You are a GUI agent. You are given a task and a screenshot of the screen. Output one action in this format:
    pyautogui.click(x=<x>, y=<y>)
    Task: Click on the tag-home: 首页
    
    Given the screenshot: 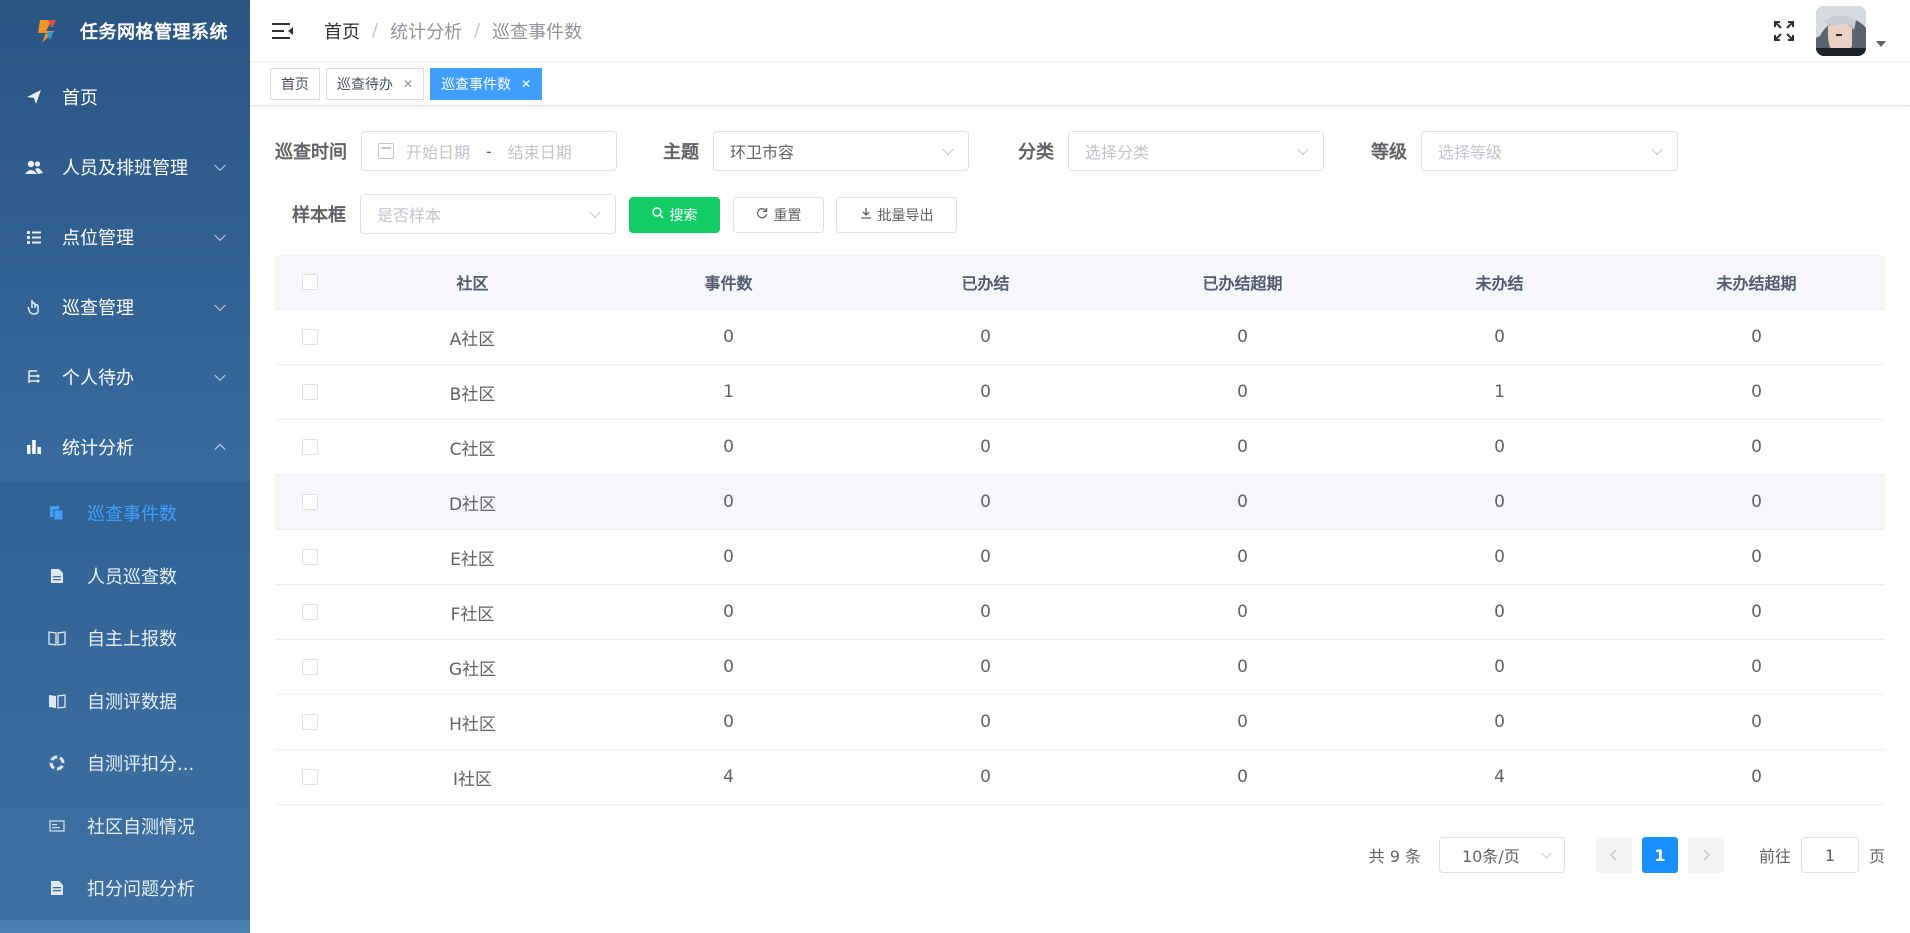 What is the action you would take?
    pyautogui.click(x=295, y=83)
    